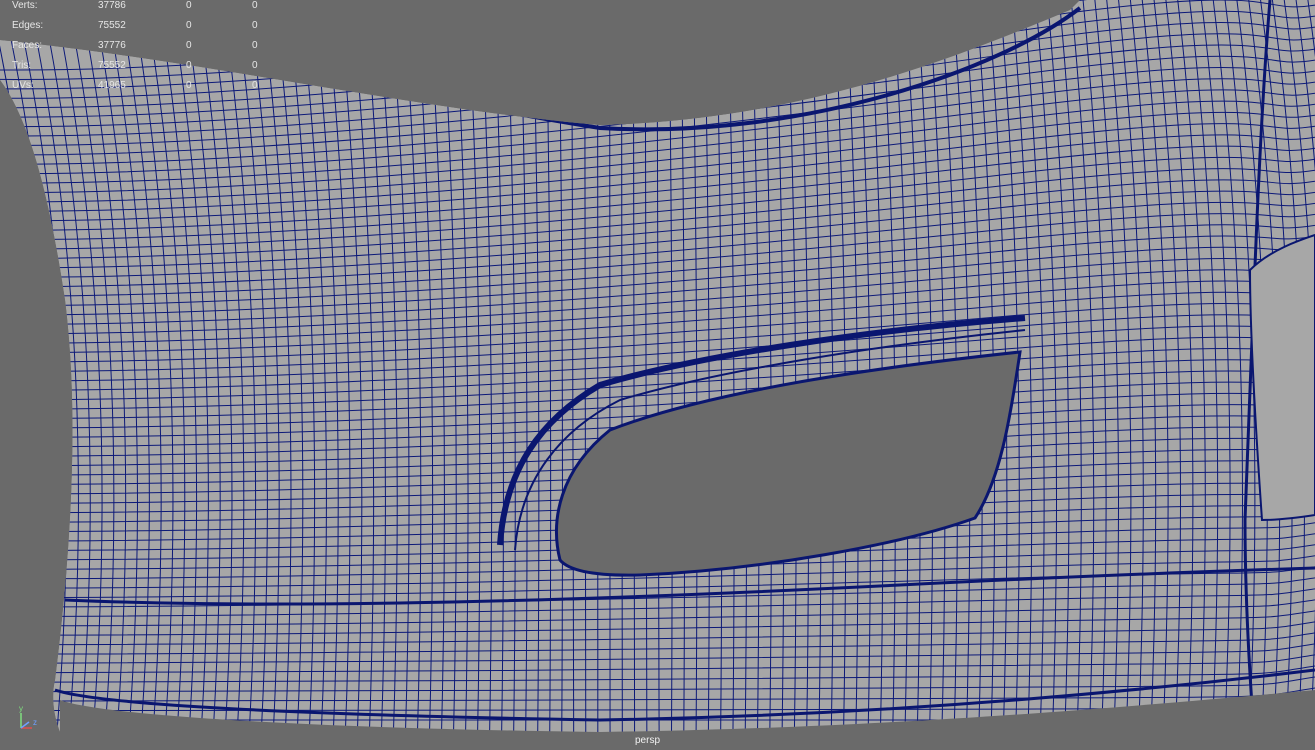 This screenshot has width=1315, height=750. What do you see at coordinates (25, 5) in the screenshot?
I see `hud-label: Verts:` at bounding box center [25, 5].